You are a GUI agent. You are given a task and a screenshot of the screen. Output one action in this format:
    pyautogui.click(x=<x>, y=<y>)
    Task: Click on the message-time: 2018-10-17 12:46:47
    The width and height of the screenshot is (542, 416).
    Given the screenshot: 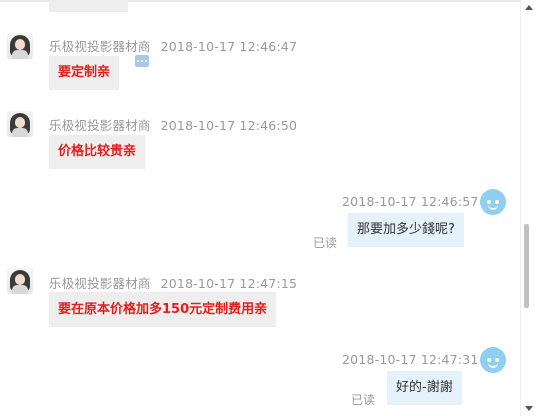 What is the action you would take?
    pyautogui.click(x=229, y=46)
    